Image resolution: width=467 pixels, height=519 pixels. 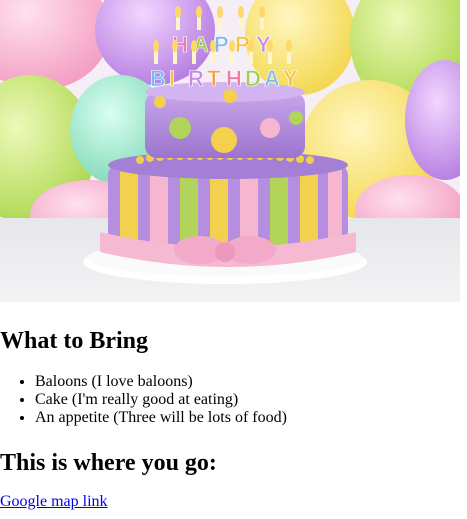 I want to click on candle-letter: B, so click(x=158, y=78).